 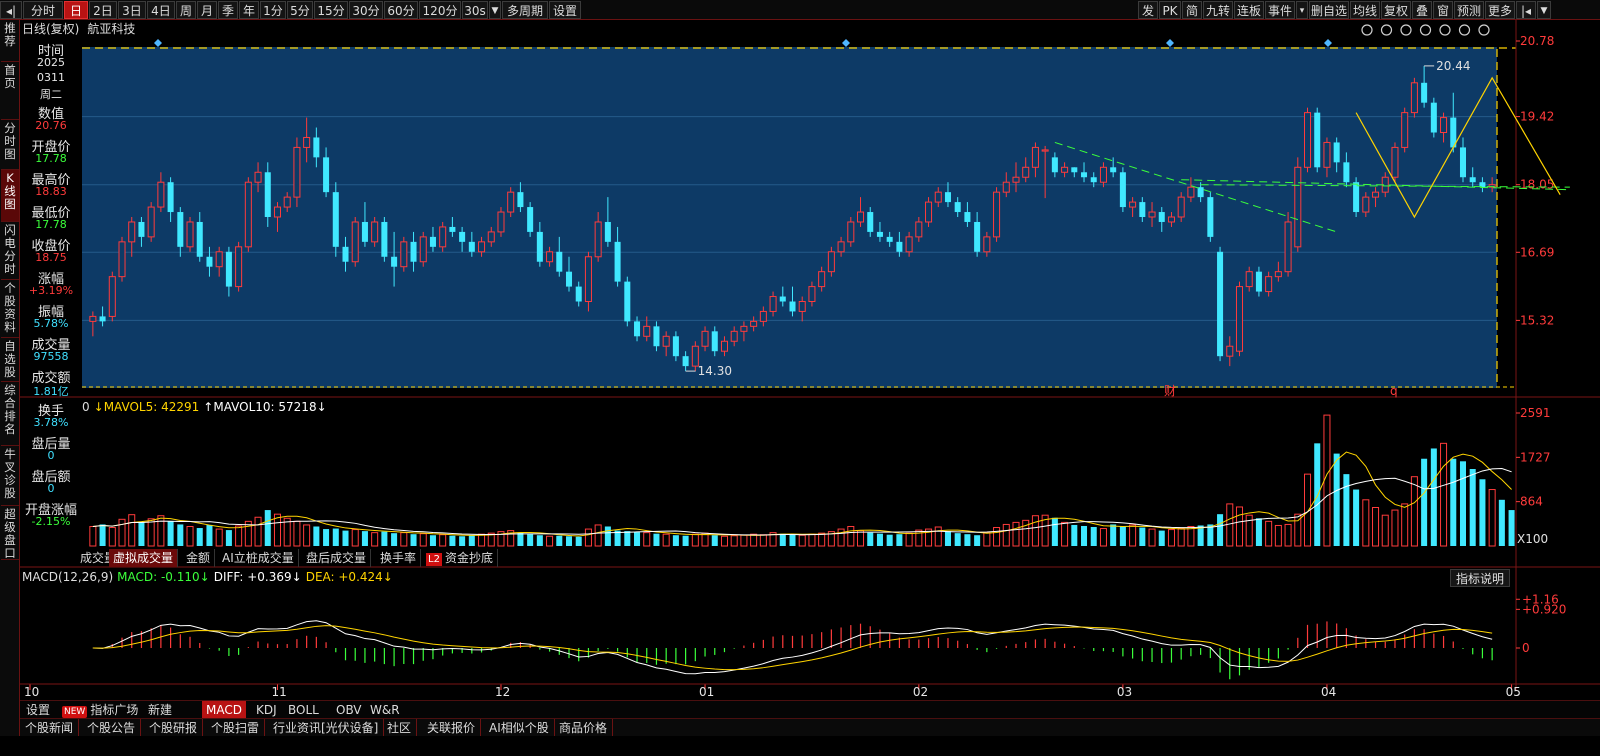 What do you see at coordinates (50, 728) in the screenshot?
I see `news-tab-0: 个股新闻` at bounding box center [50, 728].